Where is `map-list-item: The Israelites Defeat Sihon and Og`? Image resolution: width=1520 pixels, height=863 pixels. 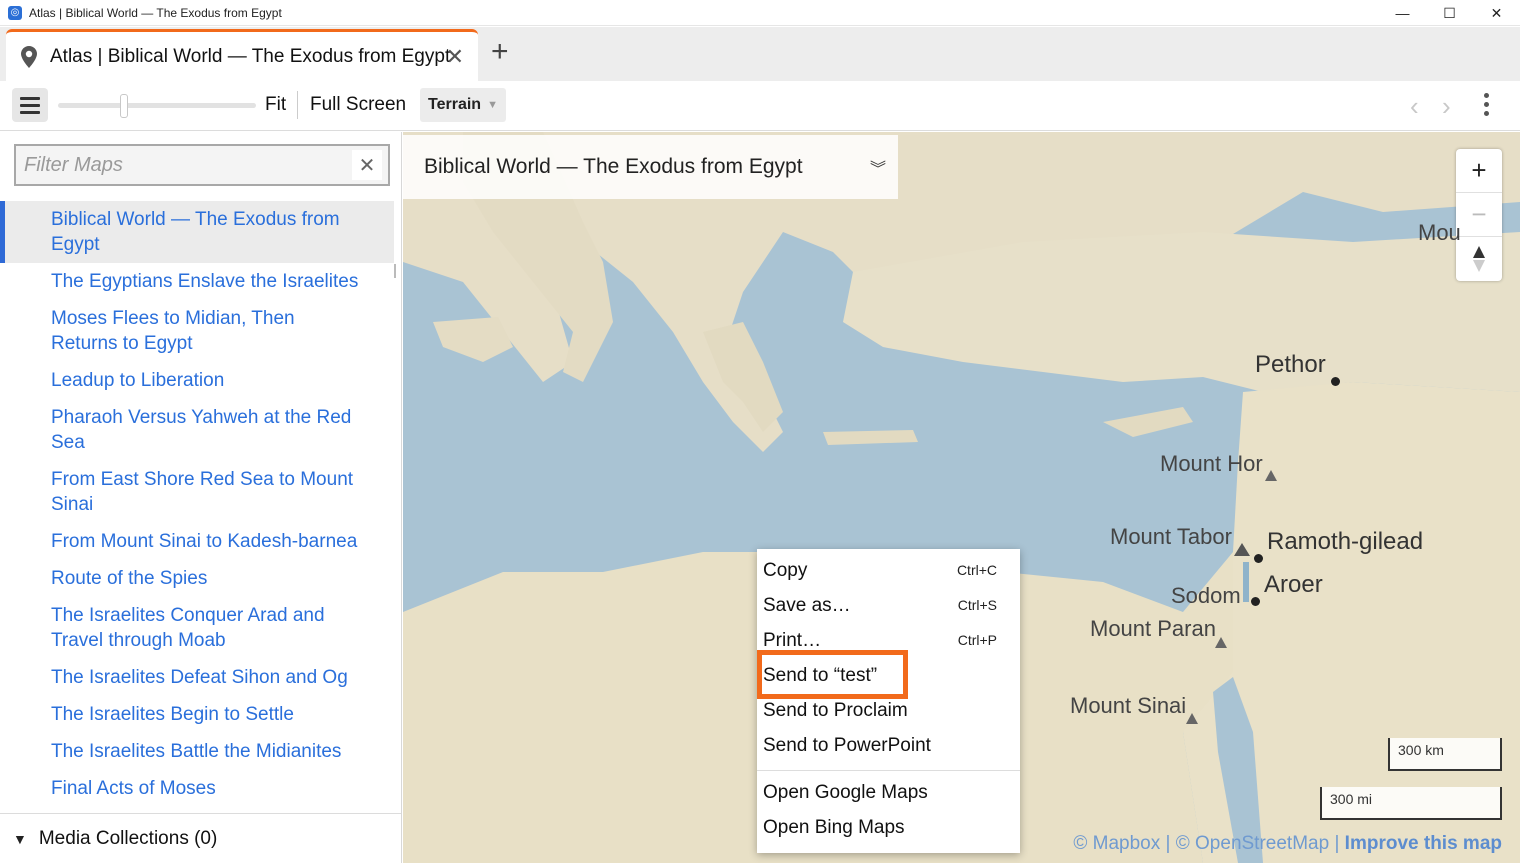 map-list-item: The Israelites Defeat Sihon and Og is located at coordinates (197, 677).